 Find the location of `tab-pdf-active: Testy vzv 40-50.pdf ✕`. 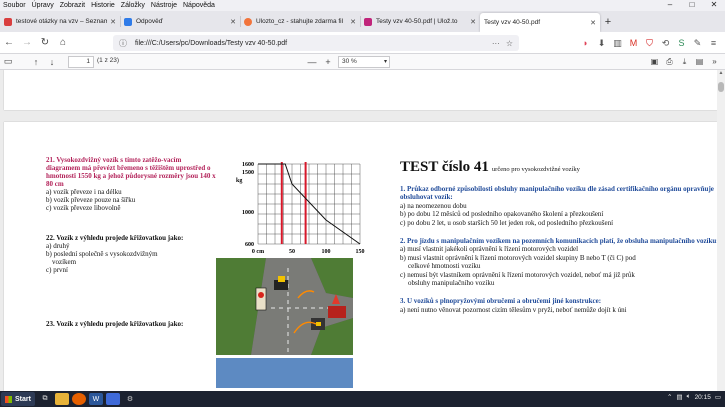

tab-pdf-active: Testy vzv 40-50.pdf ✕ is located at coordinates (540, 22).